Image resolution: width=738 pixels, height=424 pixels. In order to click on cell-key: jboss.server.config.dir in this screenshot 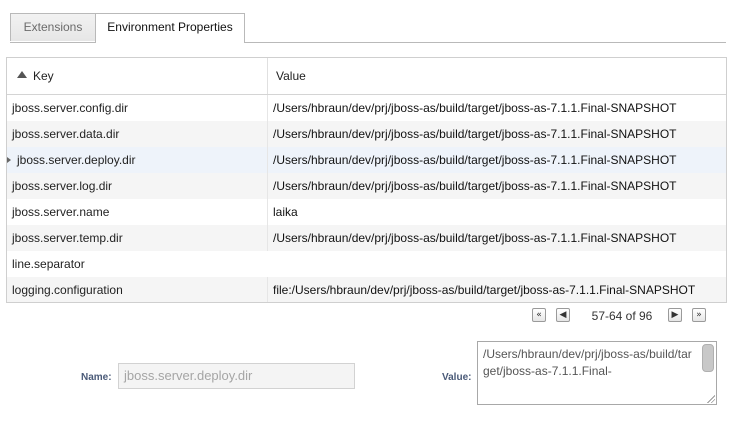, I will do `click(70, 108)`.